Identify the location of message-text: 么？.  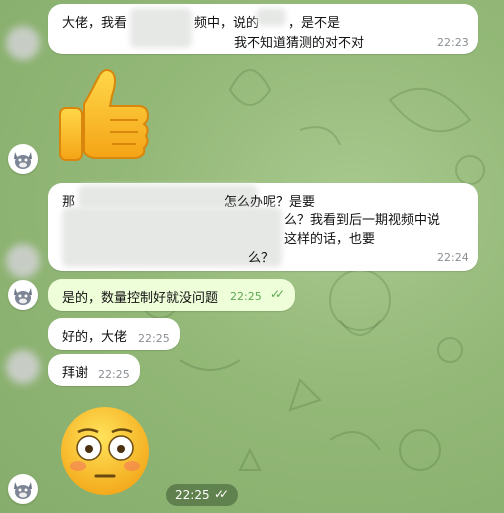
(261, 258).